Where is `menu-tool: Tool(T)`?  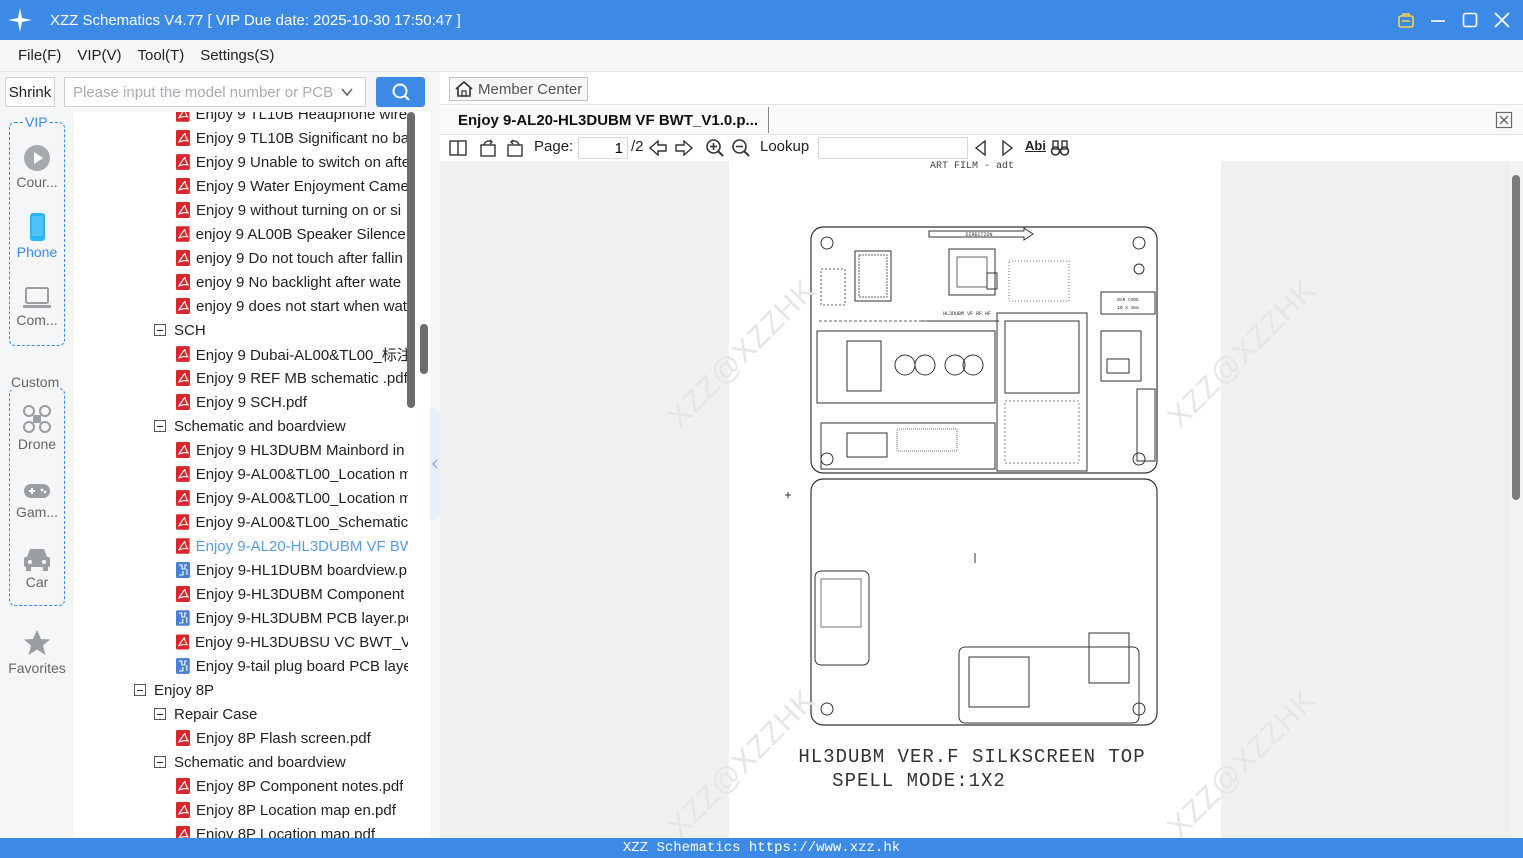 menu-tool: Tool(T) is located at coordinates (161, 55).